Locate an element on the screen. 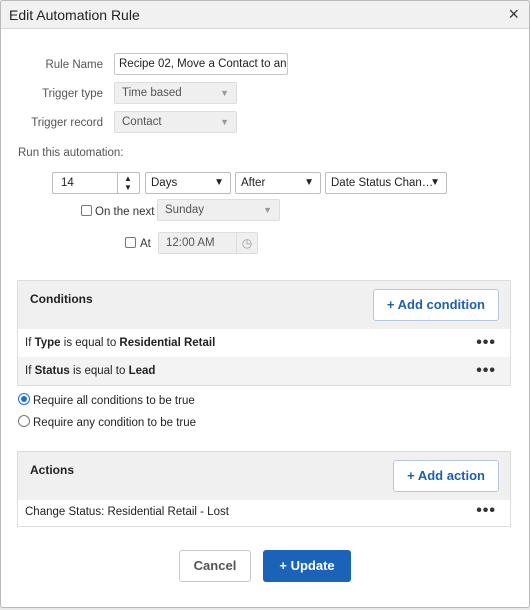 This screenshot has height=610, width=530. add-action-button: + Add action is located at coordinates (446, 476).